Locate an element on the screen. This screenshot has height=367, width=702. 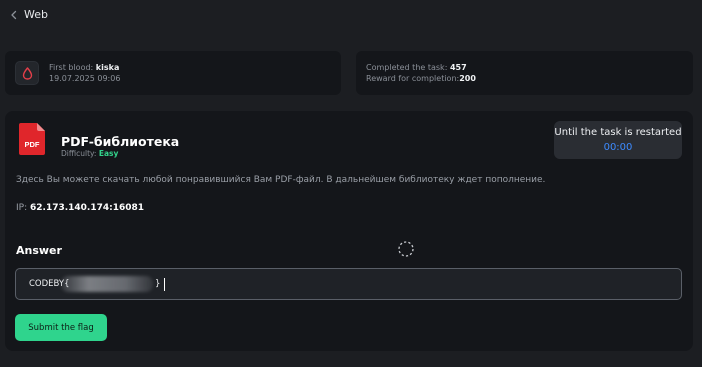
timer-value: 00:00 is located at coordinates (618, 147).